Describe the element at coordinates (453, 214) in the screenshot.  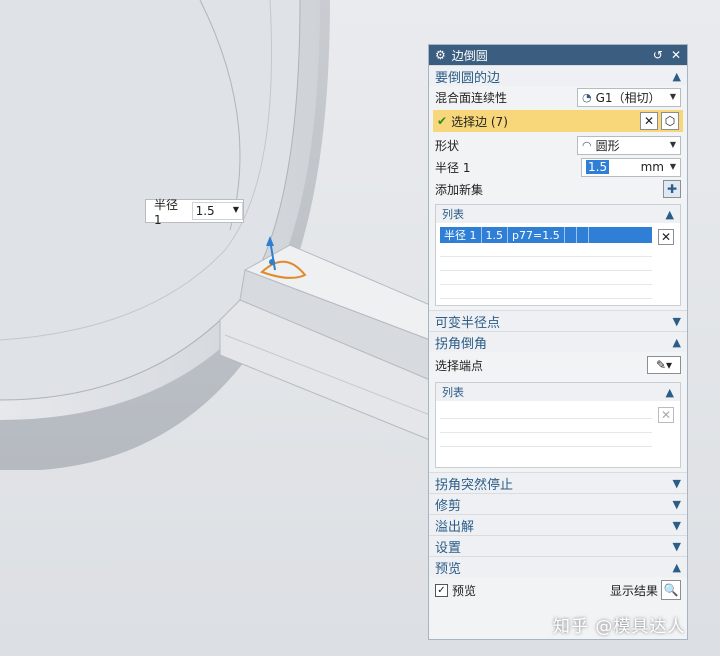
I see `radius-list-title: 列表` at that location.